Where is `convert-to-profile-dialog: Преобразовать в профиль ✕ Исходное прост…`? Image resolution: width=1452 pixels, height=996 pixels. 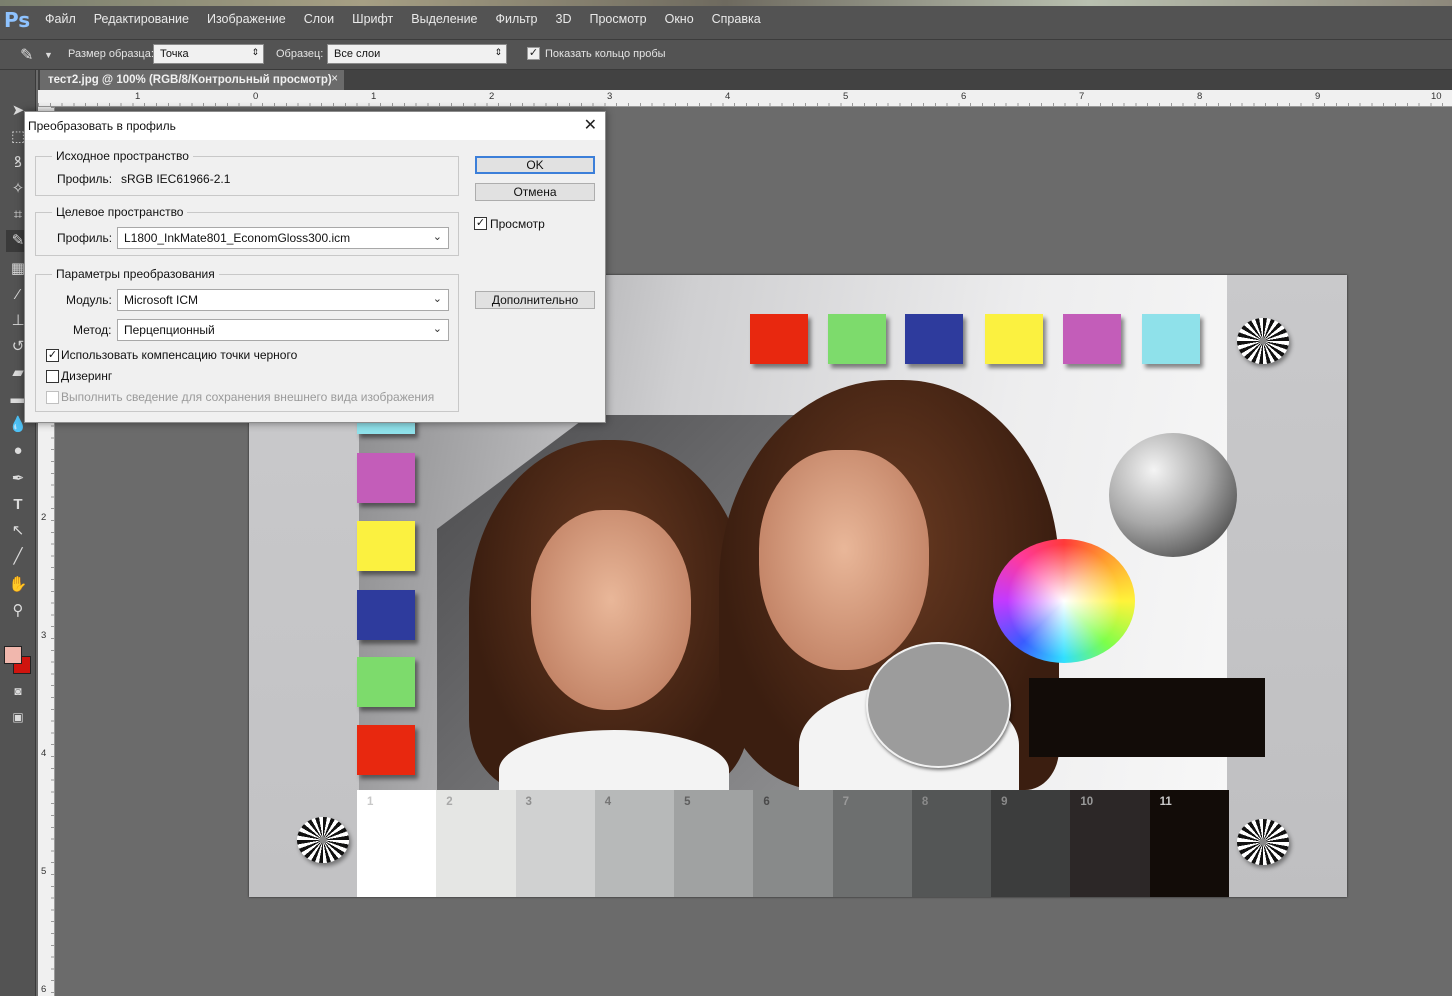 convert-to-profile-dialog: Преобразовать в профиль ✕ Исходное прост… is located at coordinates (315, 267).